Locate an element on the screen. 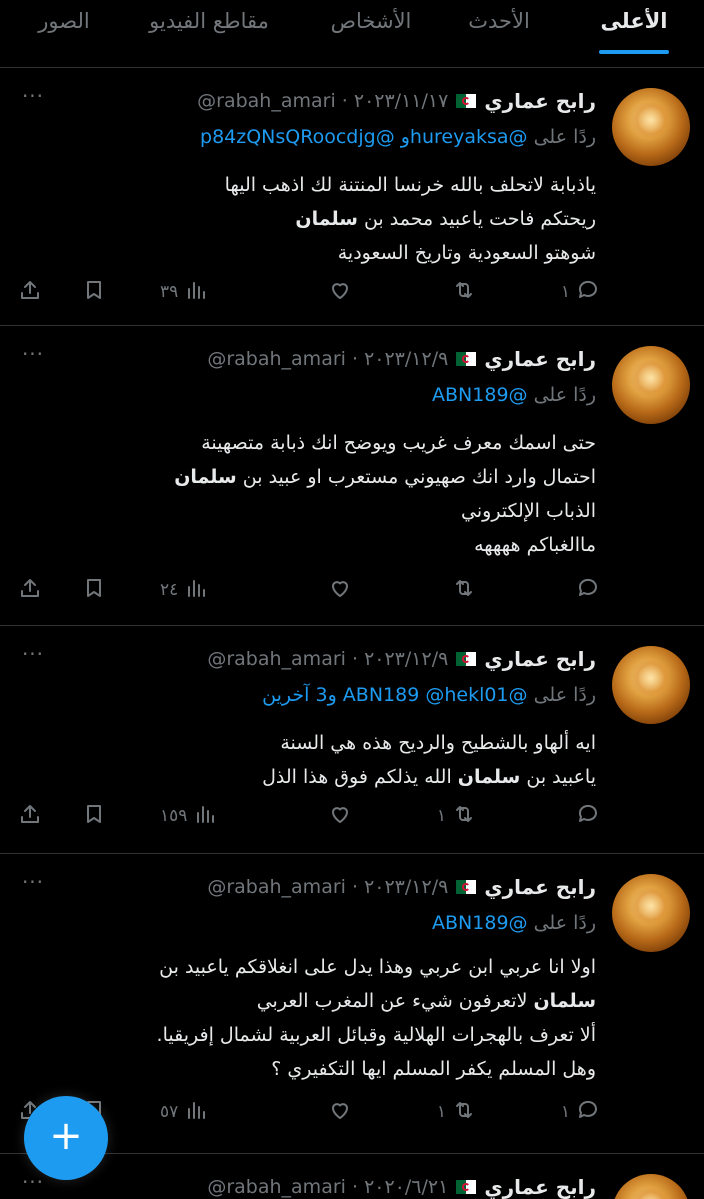 Image resolution: width=704 pixels, height=1199 pixels. tweet-header: رابح عماري @rabah_amari · ٢٠٢٣/١٢/٩ is located at coordinates (401, 887).